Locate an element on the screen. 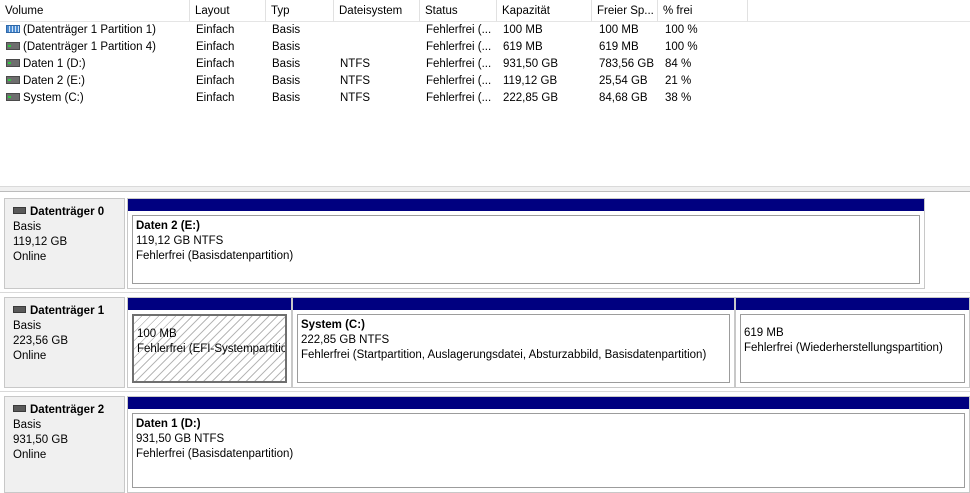 The height and width of the screenshot is (493, 970). disk-info-0: Datenträger 0 Basis 119,12 GB Online is located at coordinates (64, 243).